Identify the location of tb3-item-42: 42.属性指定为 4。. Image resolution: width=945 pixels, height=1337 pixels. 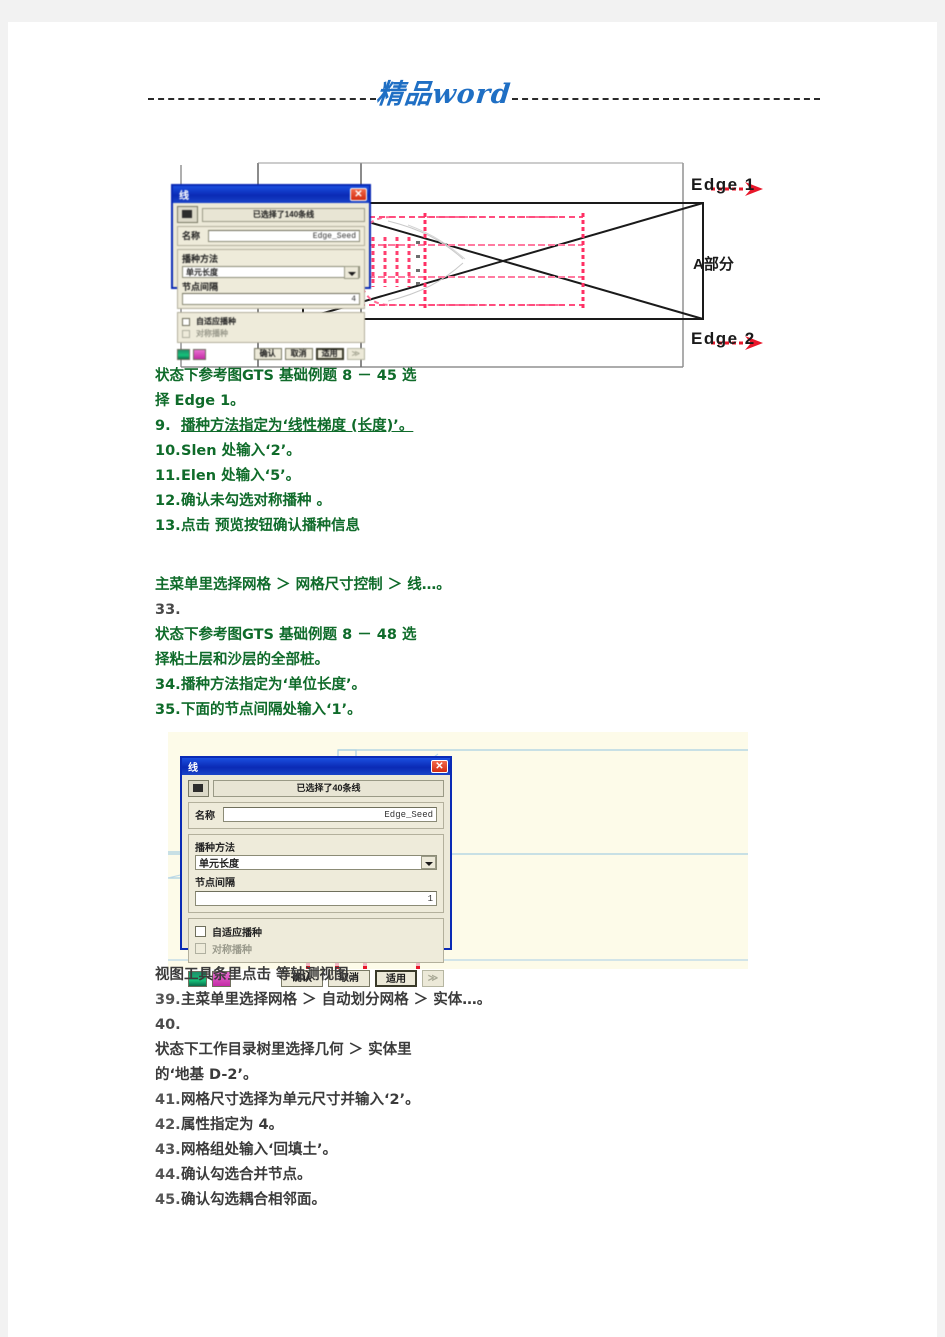
(505, 1125).